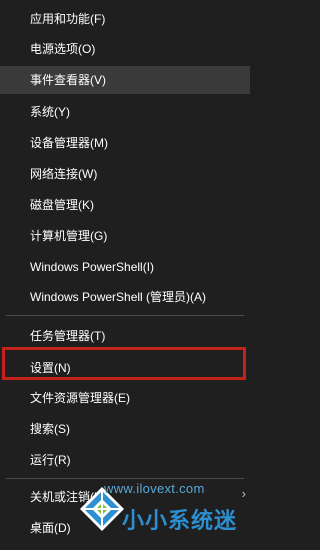  What do you see at coordinates (125, 267) in the screenshot?
I see `menu-item-powershell: Windows PowerShell(I)` at bounding box center [125, 267].